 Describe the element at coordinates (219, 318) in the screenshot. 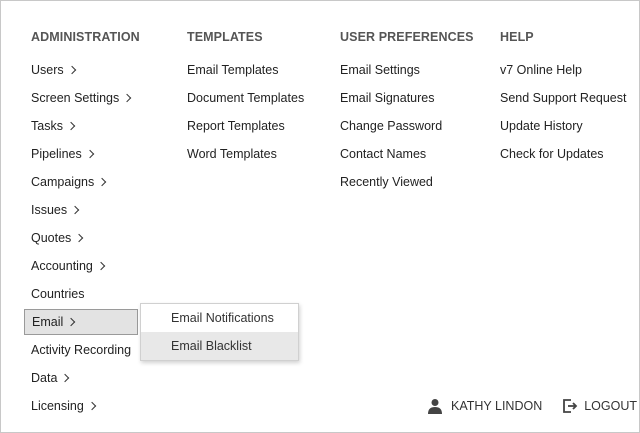

I see `submenu-item-email-notifications: Email Notifications` at that location.